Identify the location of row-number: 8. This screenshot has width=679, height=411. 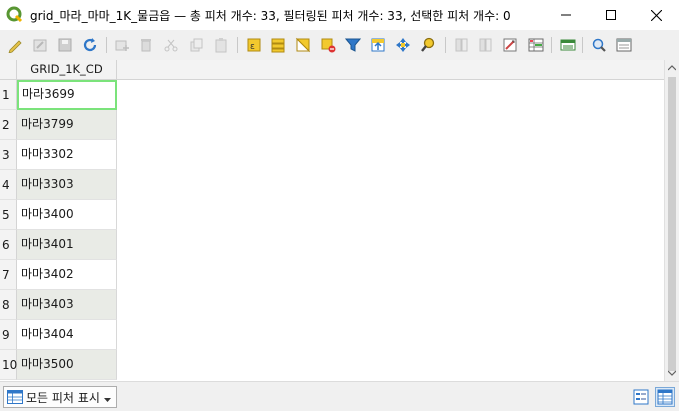
(8, 305).